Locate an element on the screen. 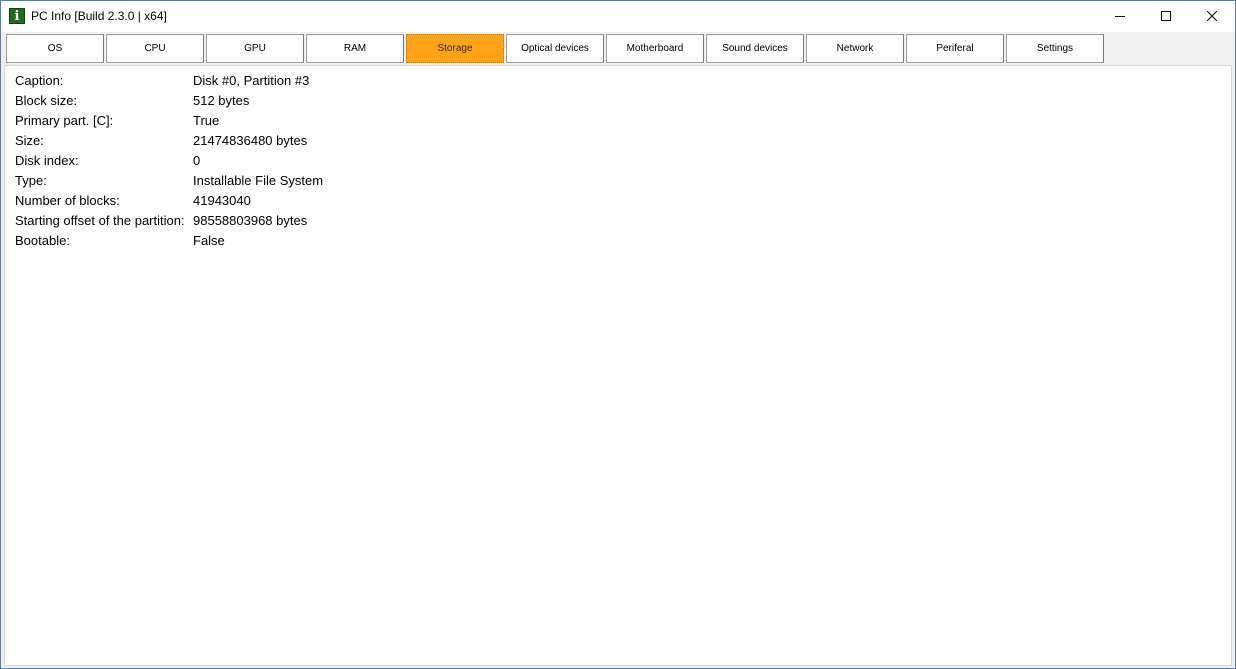 The image size is (1236, 669). tab-network: Network is located at coordinates (855, 48).